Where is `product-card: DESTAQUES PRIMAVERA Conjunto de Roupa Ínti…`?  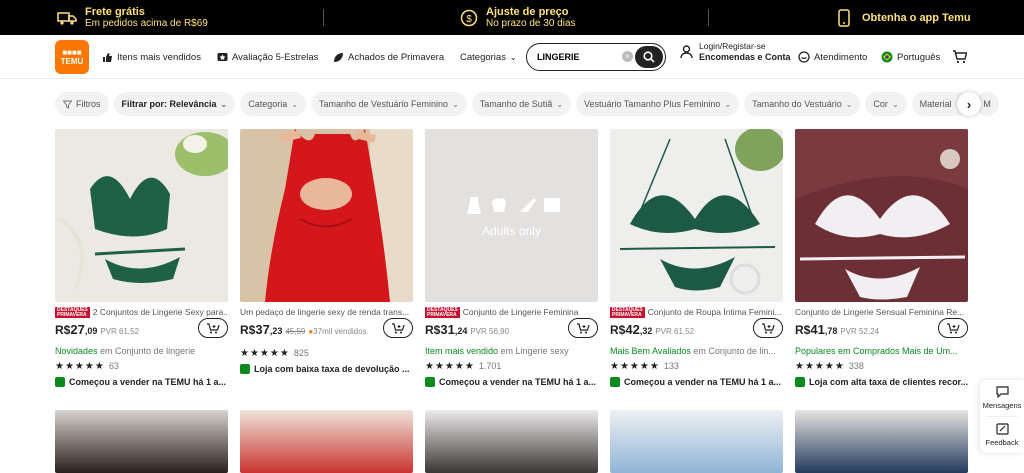
product-card: DESTAQUES PRIMAVERA Conjunto de Roupa Ínti… is located at coordinates (696, 259).